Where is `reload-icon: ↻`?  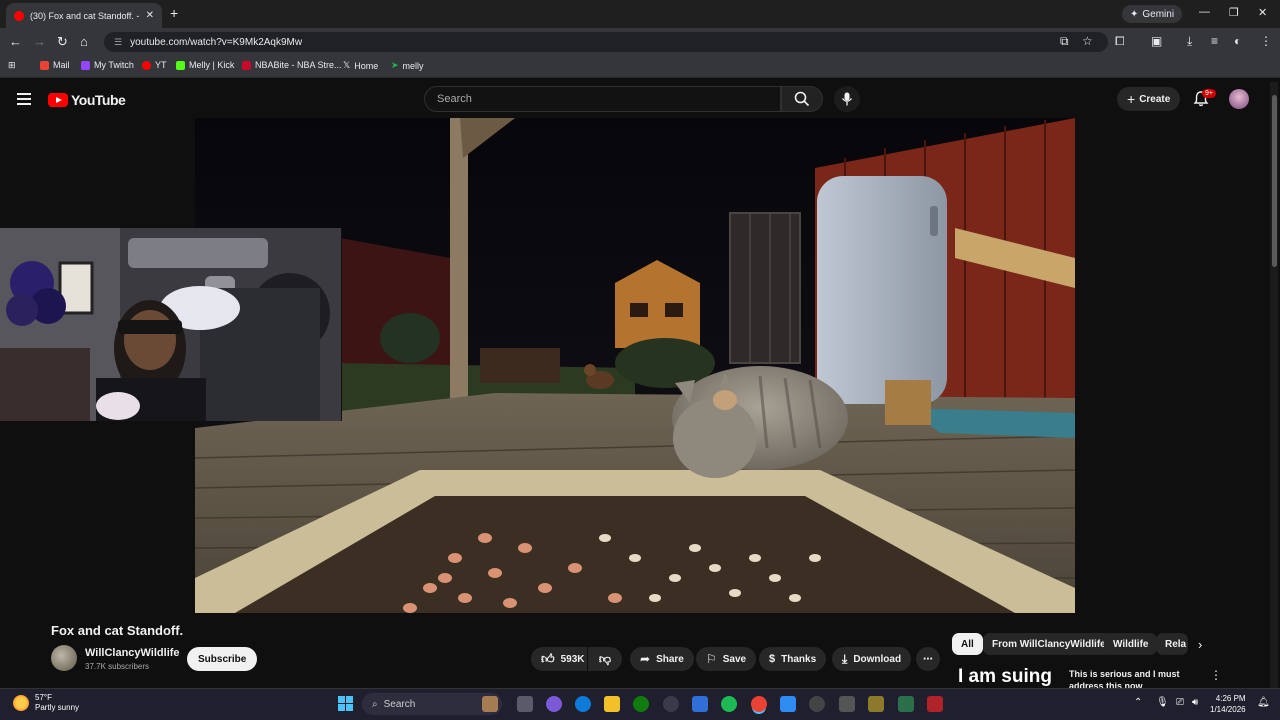 reload-icon: ↻ is located at coordinates (62, 42).